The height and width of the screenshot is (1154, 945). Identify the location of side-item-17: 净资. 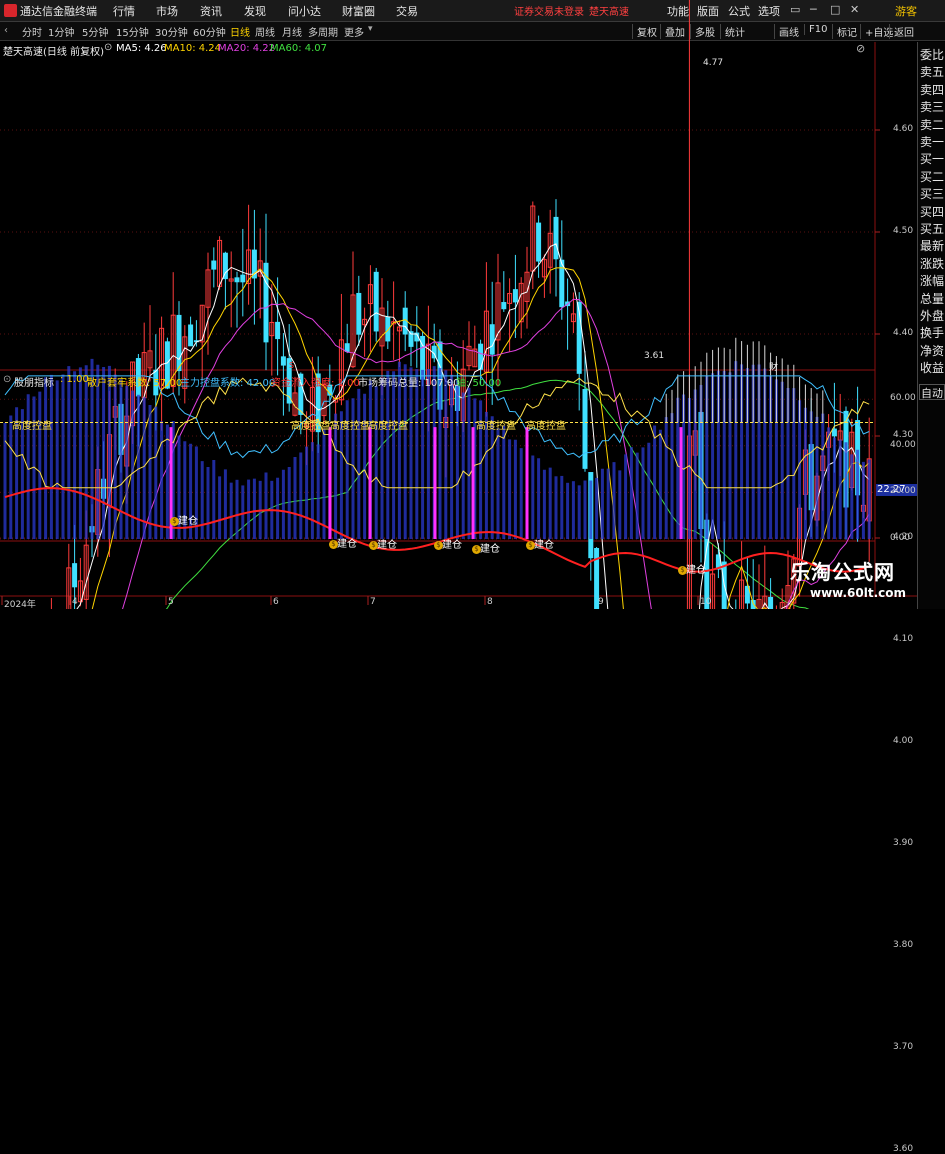
(932, 350).